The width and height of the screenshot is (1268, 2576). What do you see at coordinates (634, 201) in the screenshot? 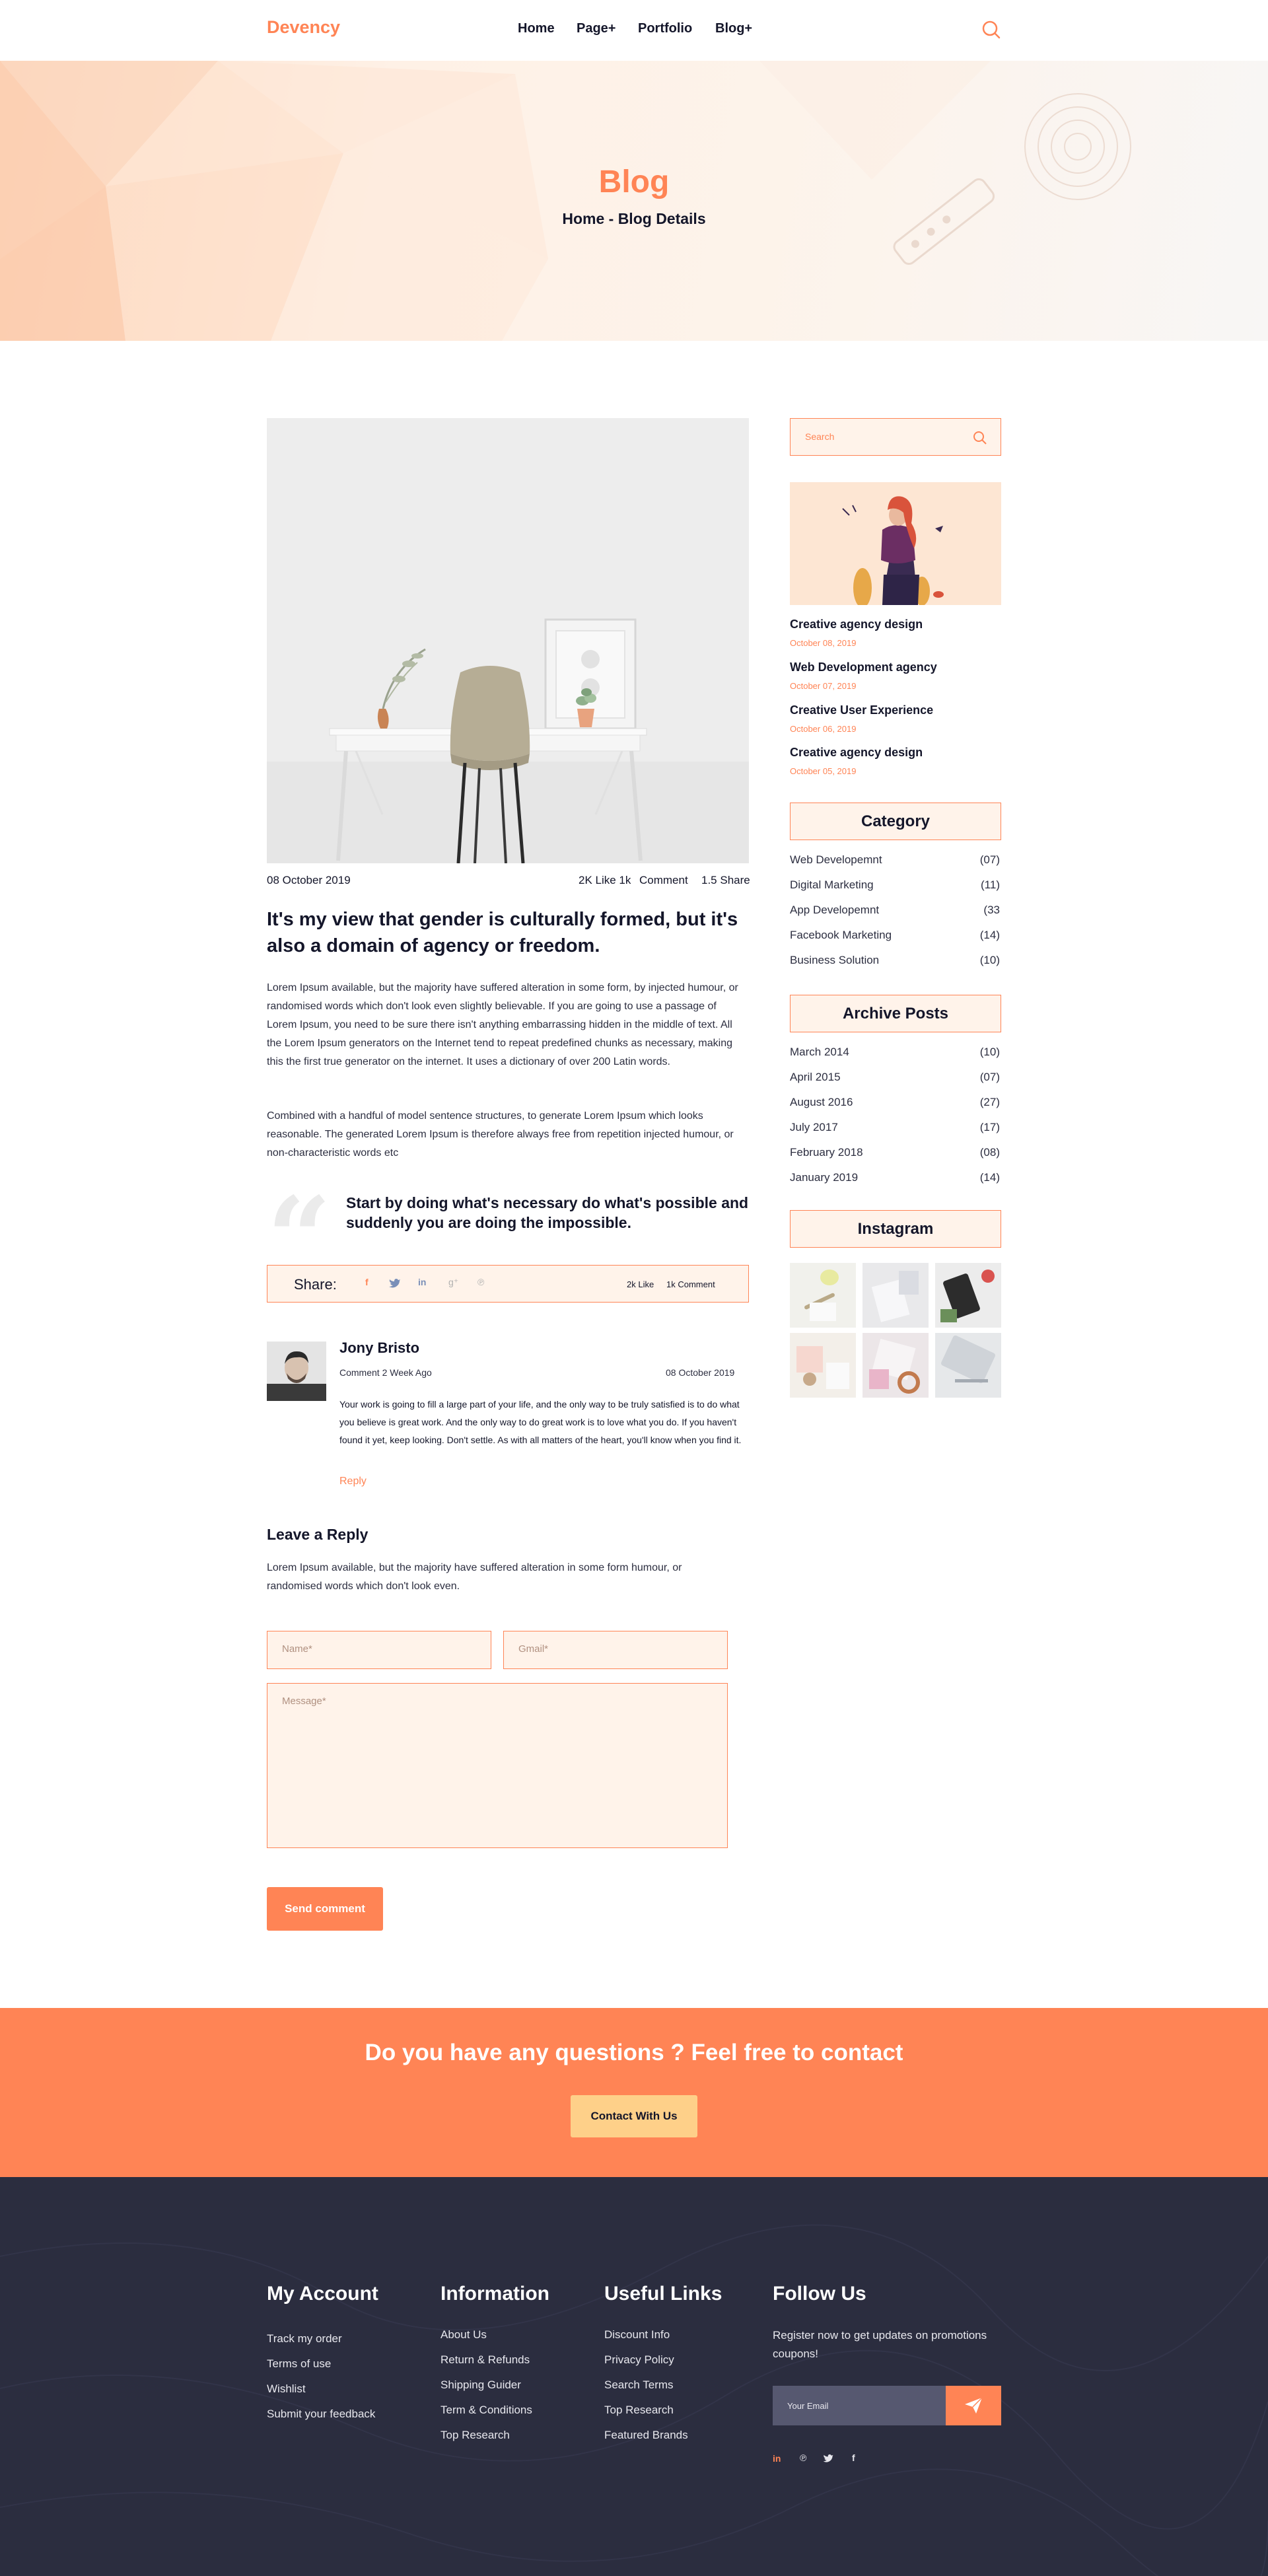
I see `page-banner: Blog Home - Blog Details` at bounding box center [634, 201].